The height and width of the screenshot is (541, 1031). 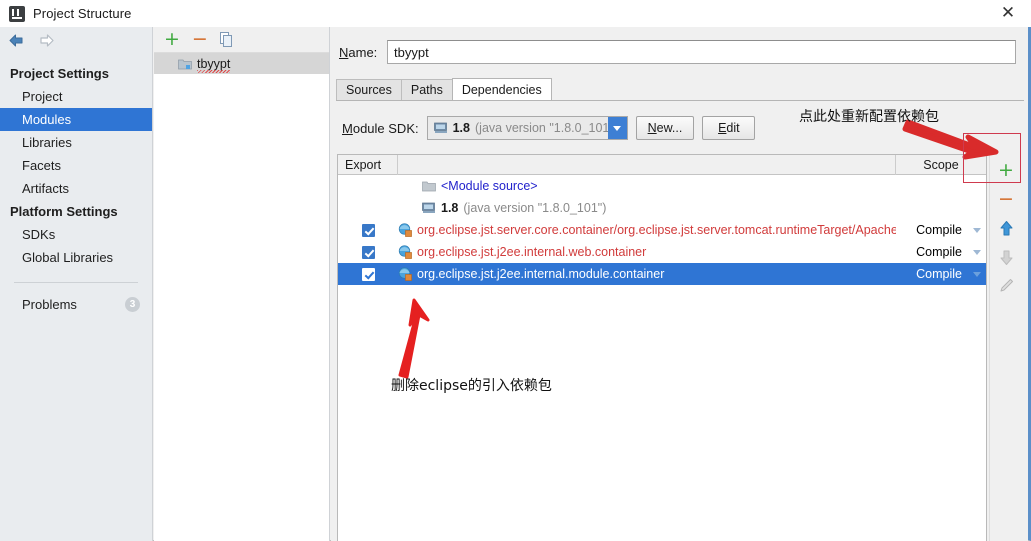 I want to click on module-folder-icon, so click(x=185, y=64).